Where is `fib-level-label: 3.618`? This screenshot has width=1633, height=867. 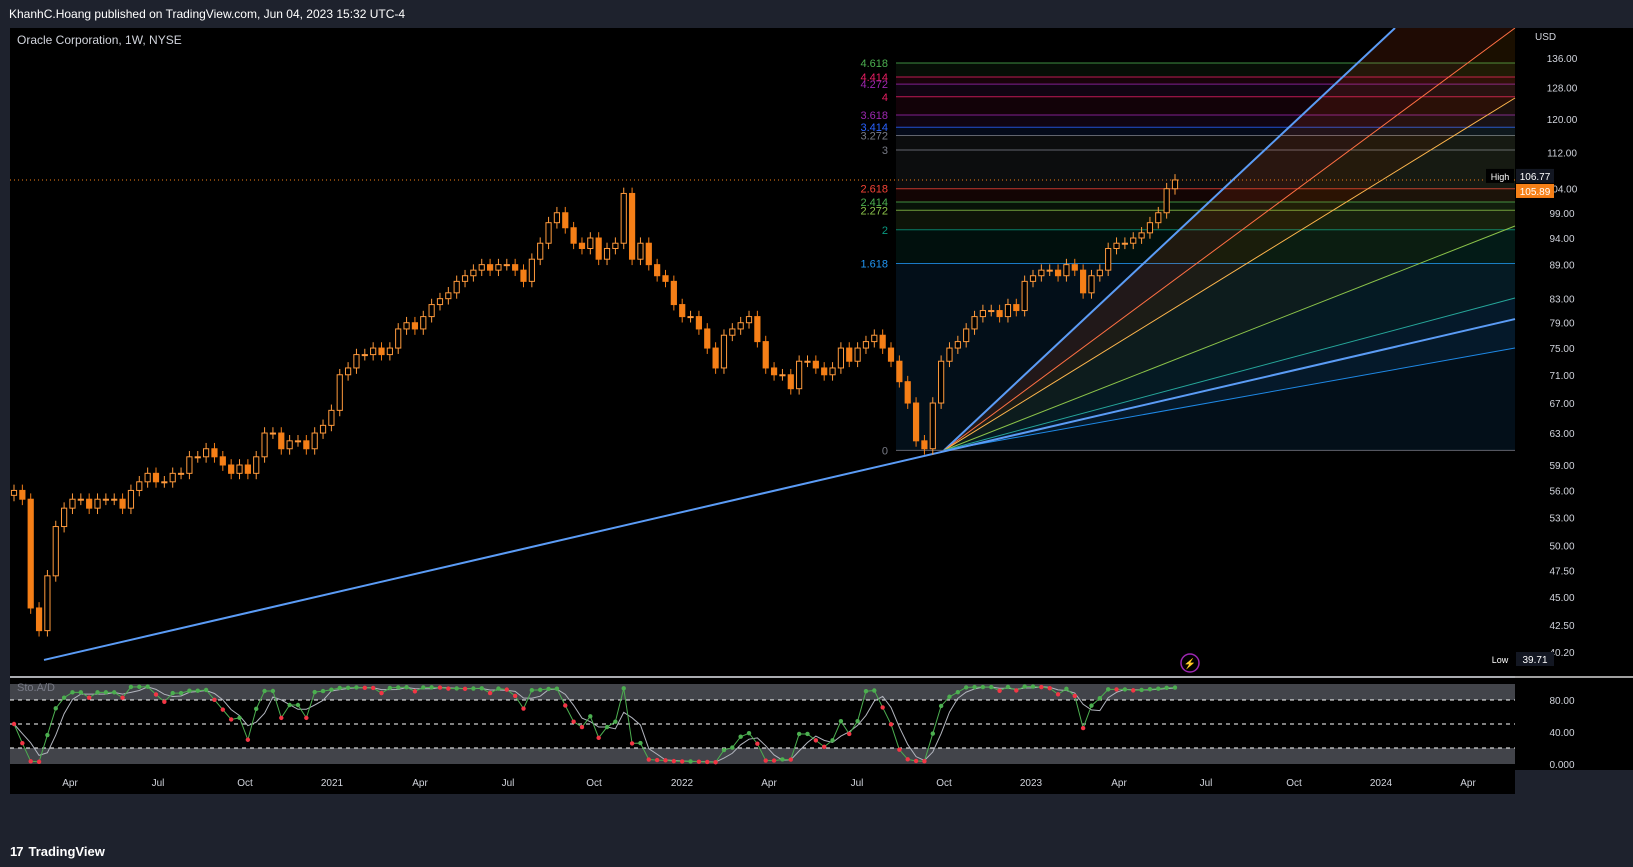
fib-level-label: 3.618 is located at coordinates (874, 116).